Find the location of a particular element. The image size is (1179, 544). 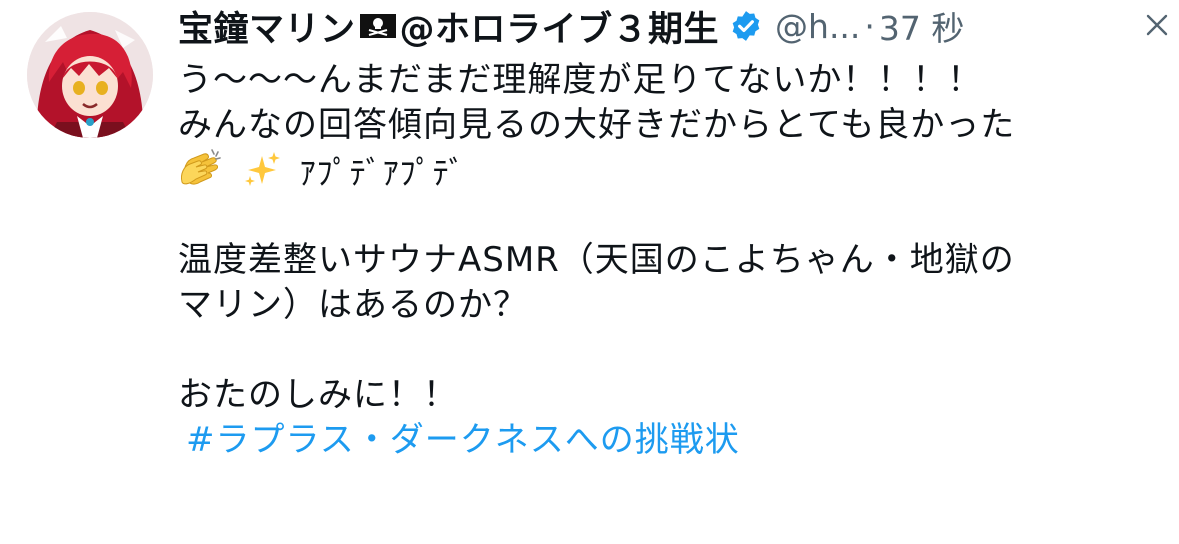

clapping-hands-icon is located at coordinates (201, 175).